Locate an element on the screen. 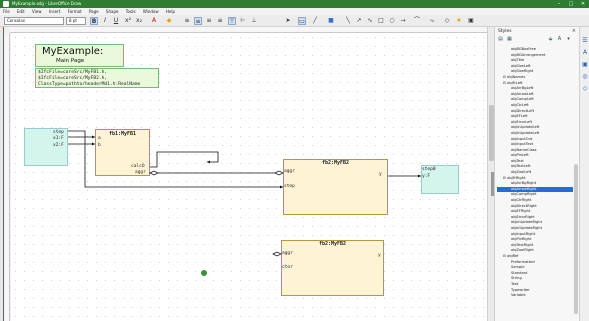  align-center-icon: ≡ is located at coordinates (198, 21).